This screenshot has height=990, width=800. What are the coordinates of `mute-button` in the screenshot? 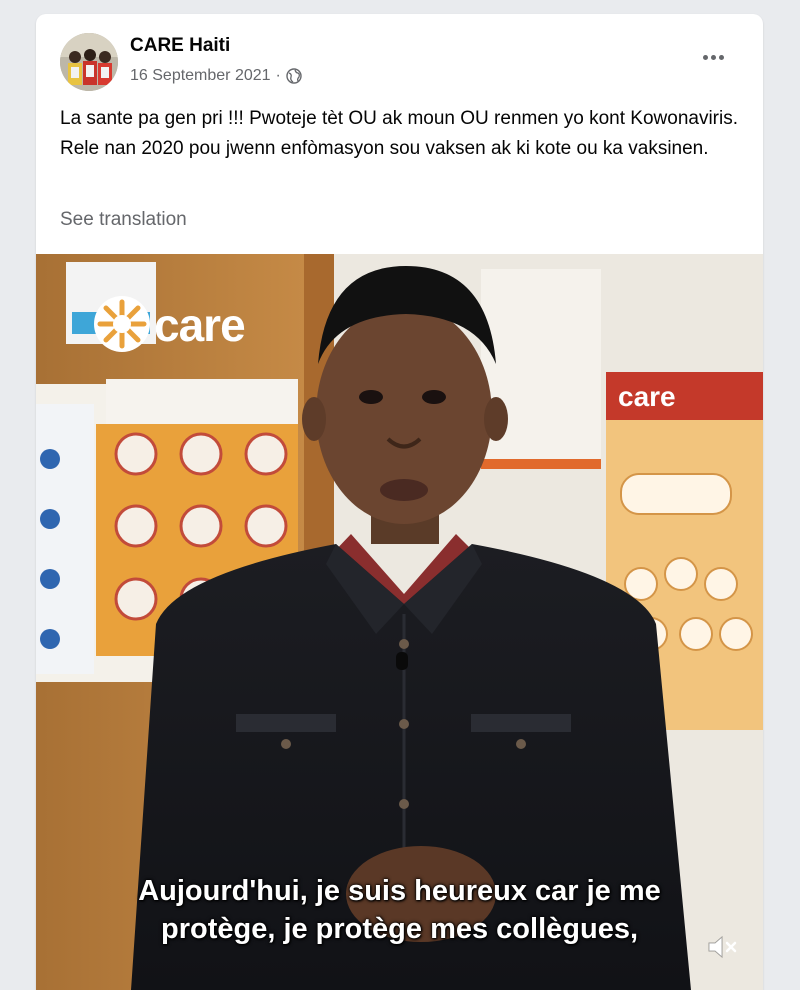 It's located at (723, 947).